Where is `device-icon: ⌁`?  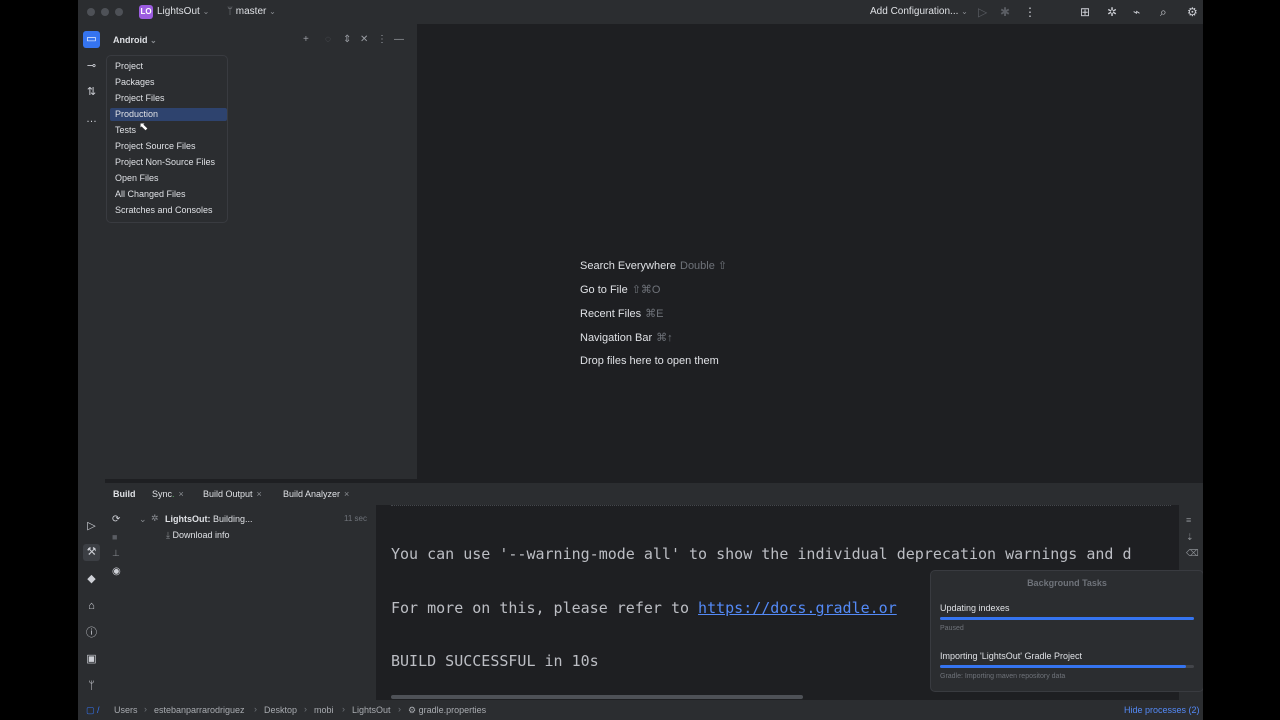 device-icon: ⌁ is located at coordinates (1136, 12).